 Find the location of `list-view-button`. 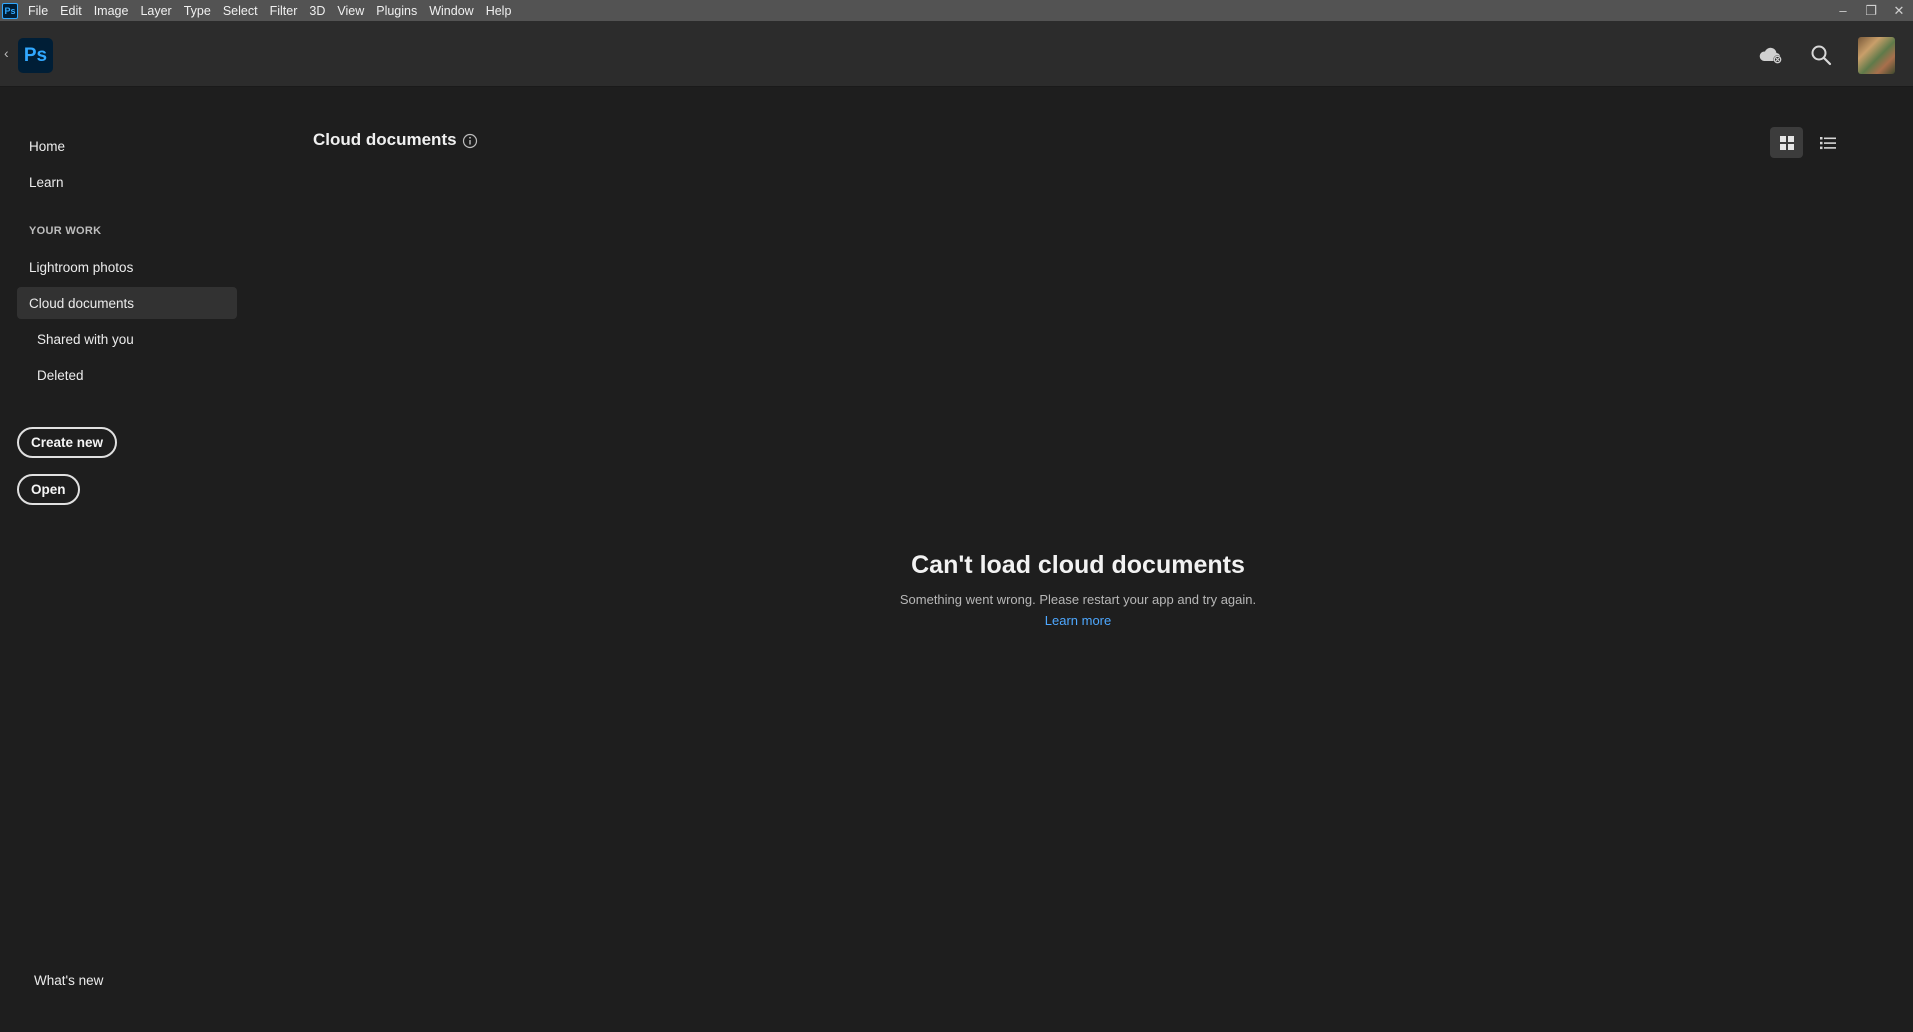

list-view-button is located at coordinates (1827, 142).